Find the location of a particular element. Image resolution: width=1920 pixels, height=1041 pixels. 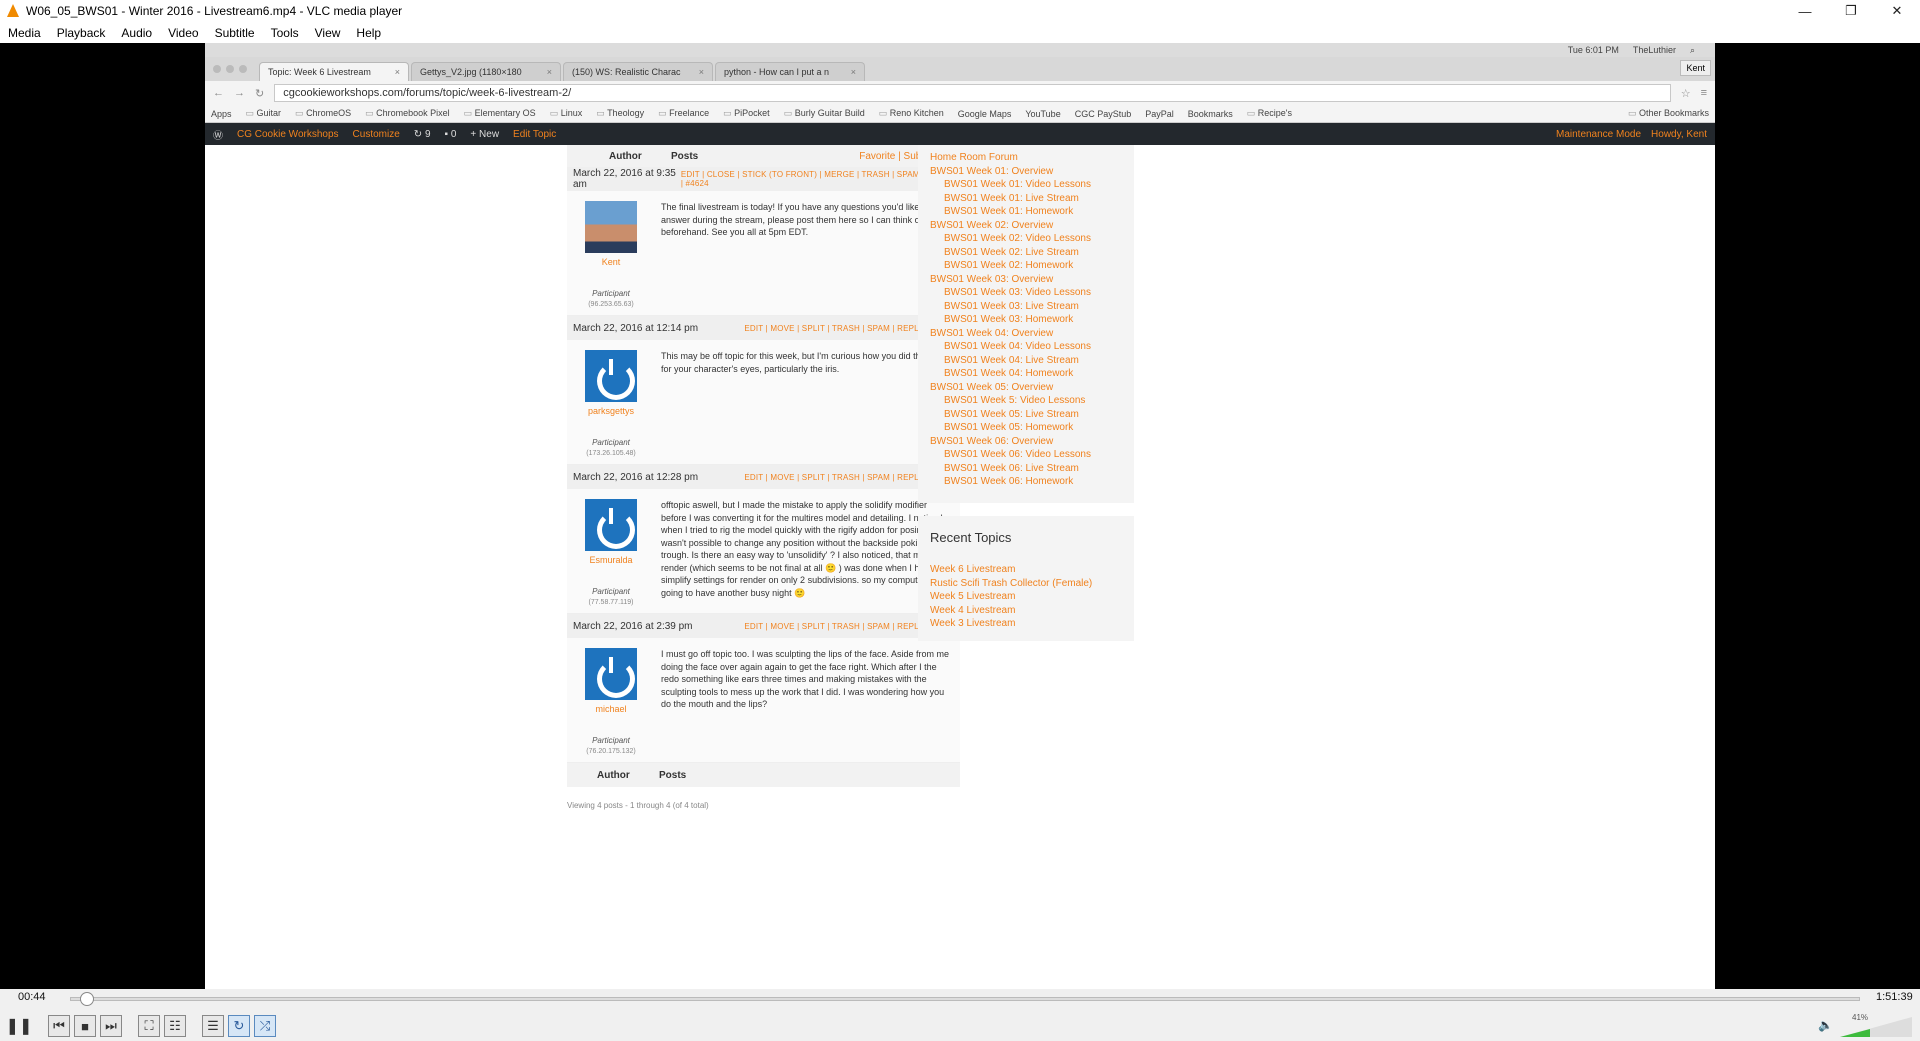

other-bookmarks: Other Bookmarks is located at coordinates (1668, 113).